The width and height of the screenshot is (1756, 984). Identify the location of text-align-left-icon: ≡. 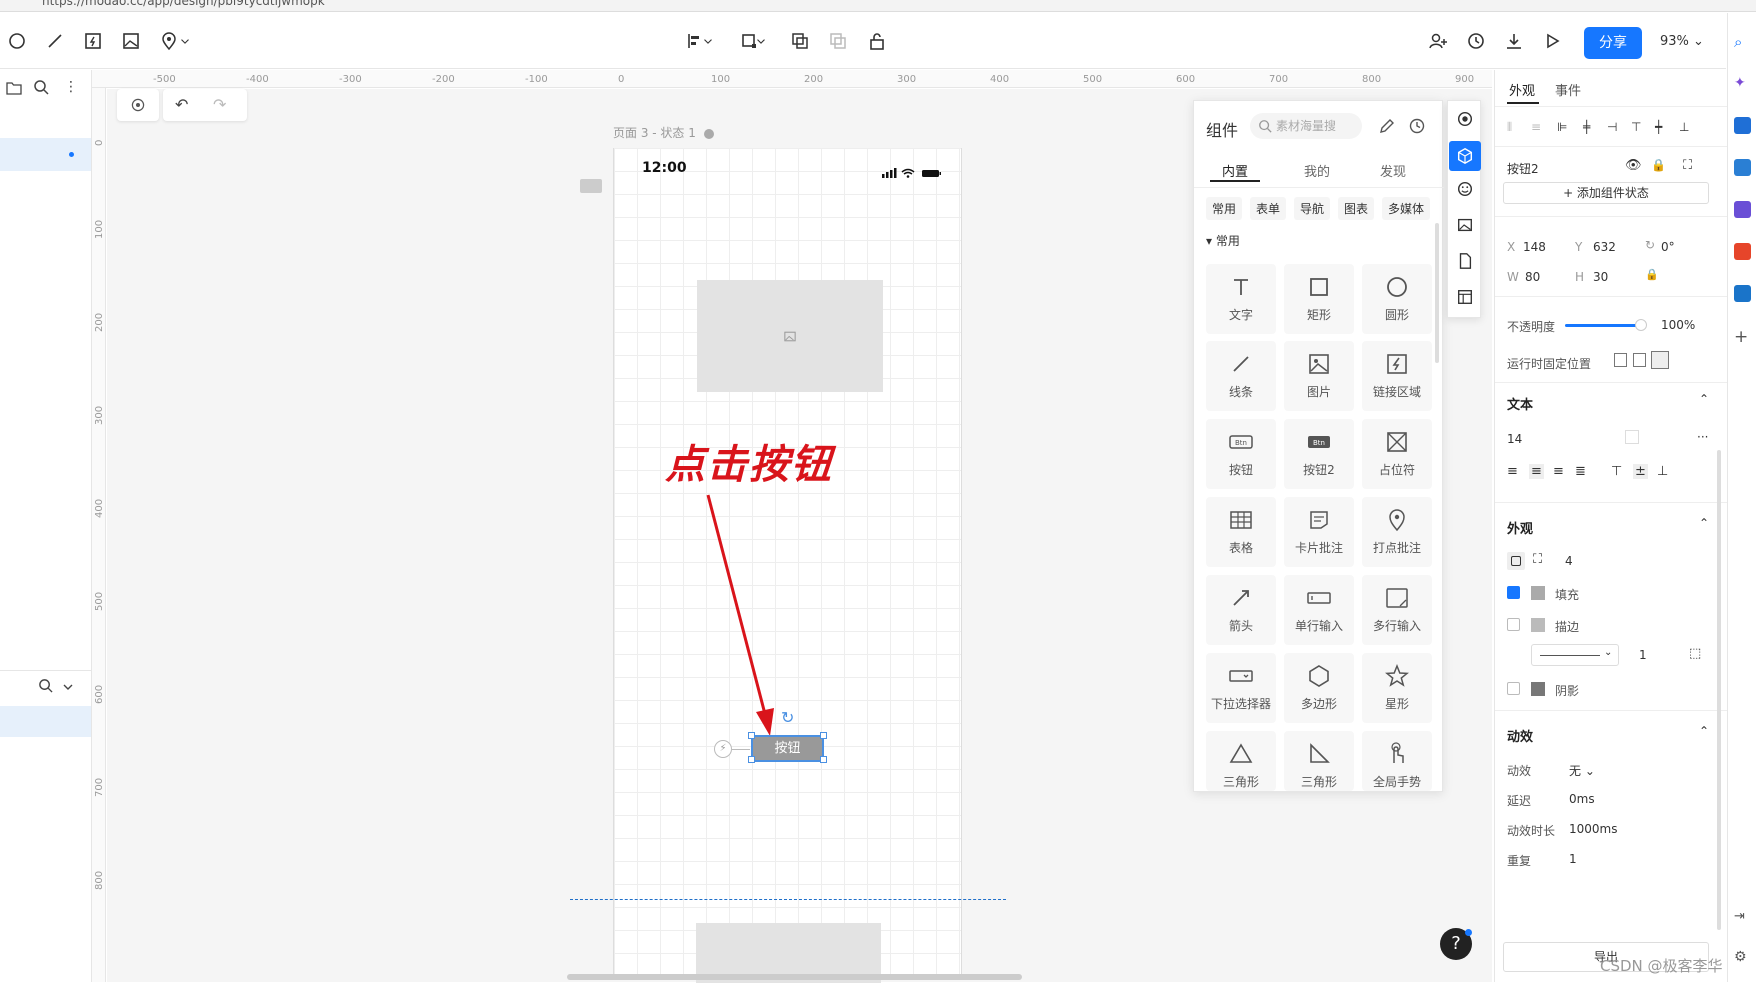
(1512, 471).